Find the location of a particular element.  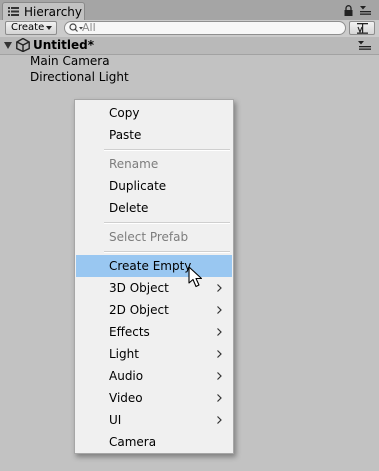

hierarchy-toolbar: Create All is located at coordinates (189, 29).